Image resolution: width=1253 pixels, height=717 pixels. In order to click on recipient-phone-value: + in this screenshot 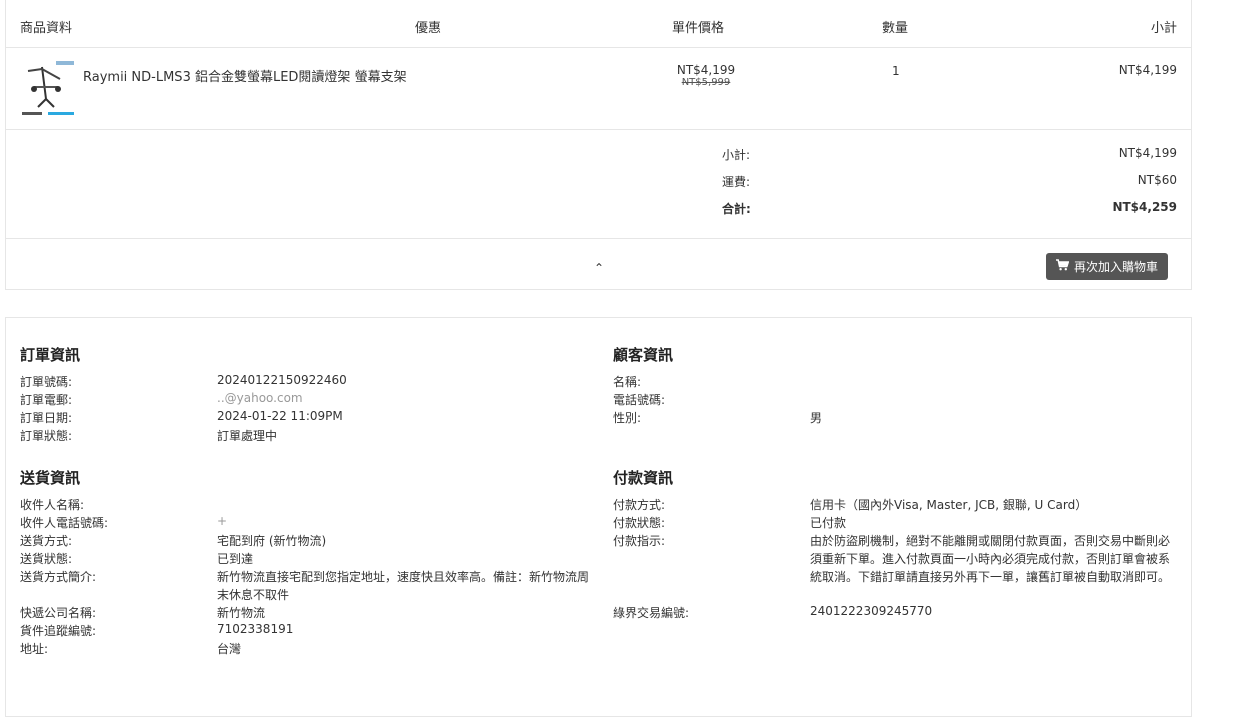, I will do `click(222, 521)`.